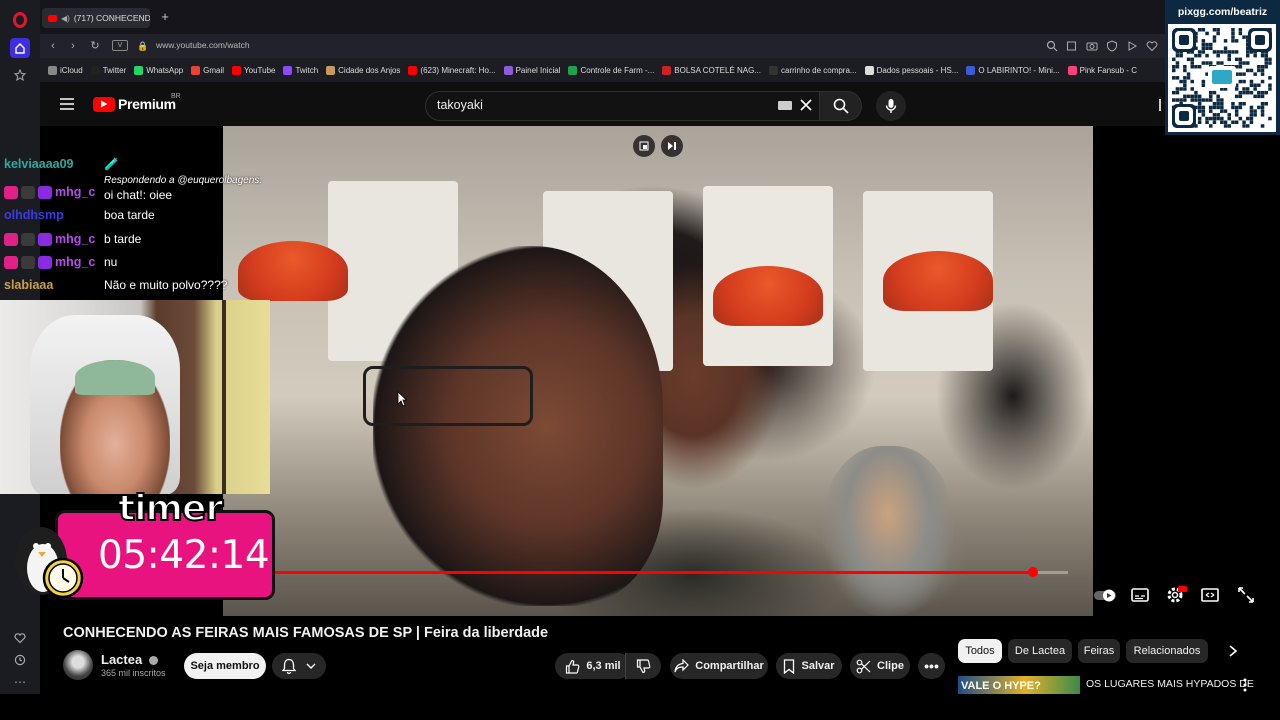  I want to click on voice-search-button, so click(891, 106).